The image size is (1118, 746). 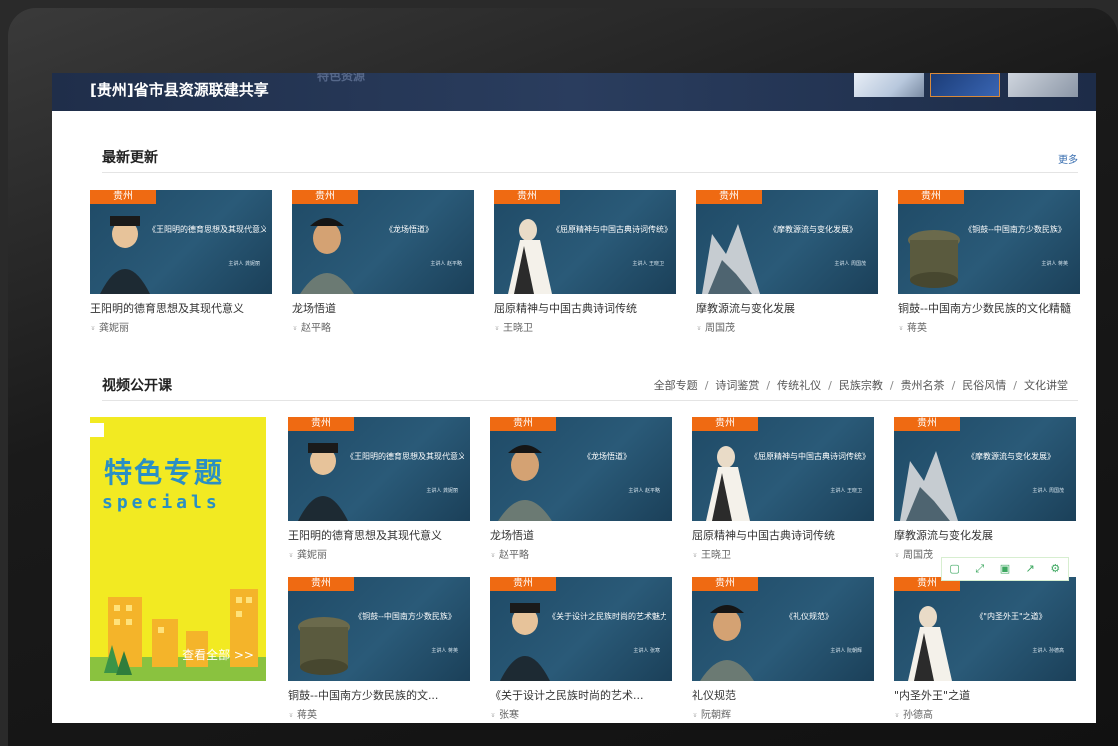 I want to click on course-title: "内圣外王"之道, so click(x=985, y=695).